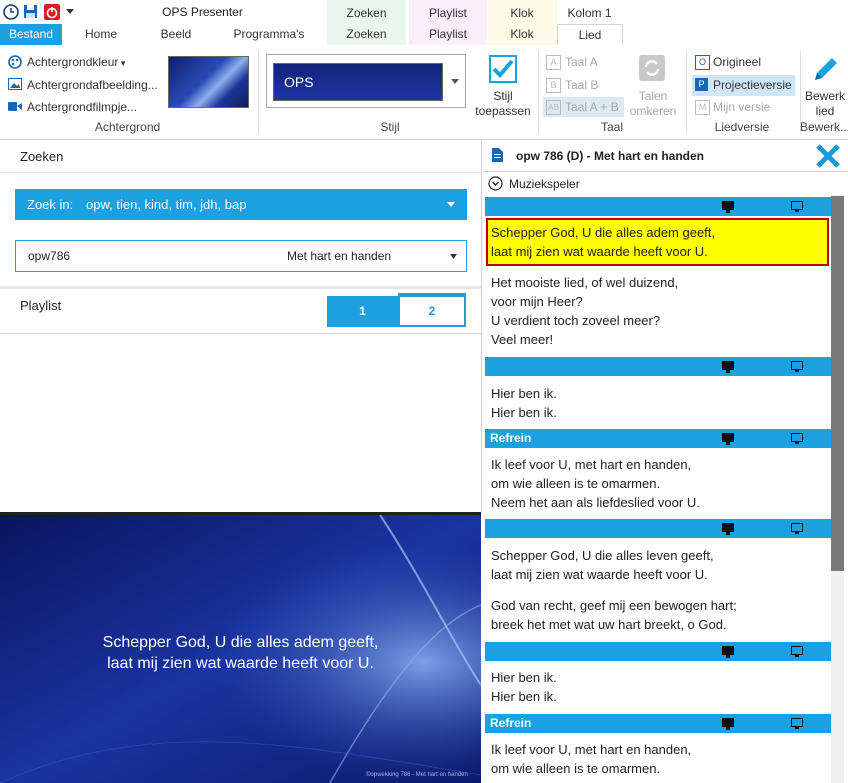 The width and height of the screenshot is (848, 783). What do you see at coordinates (122, 63) in the screenshot?
I see `dropdown-arrow-icon: ▾` at bounding box center [122, 63].